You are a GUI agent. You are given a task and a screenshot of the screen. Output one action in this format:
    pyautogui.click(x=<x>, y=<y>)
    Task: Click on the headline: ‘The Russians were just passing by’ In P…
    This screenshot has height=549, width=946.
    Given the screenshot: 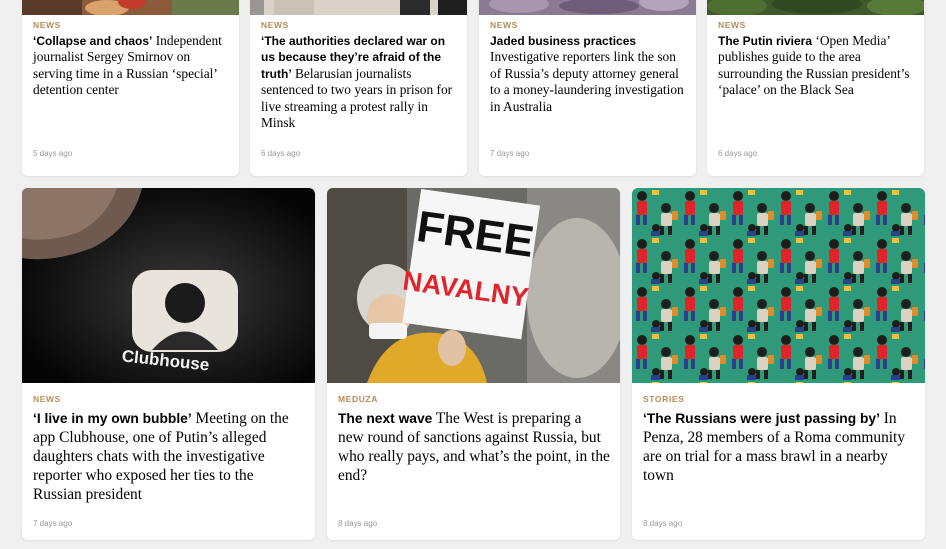 What is the action you would take?
    pyautogui.click(x=779, y=447)
    